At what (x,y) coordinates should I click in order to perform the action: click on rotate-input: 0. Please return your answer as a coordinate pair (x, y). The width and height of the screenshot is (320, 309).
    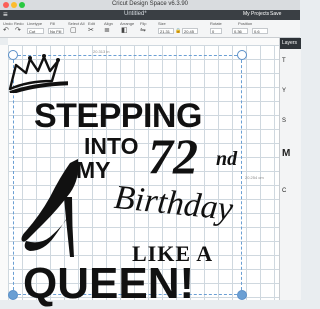
    Looking at the image, I should click on (216, 31).